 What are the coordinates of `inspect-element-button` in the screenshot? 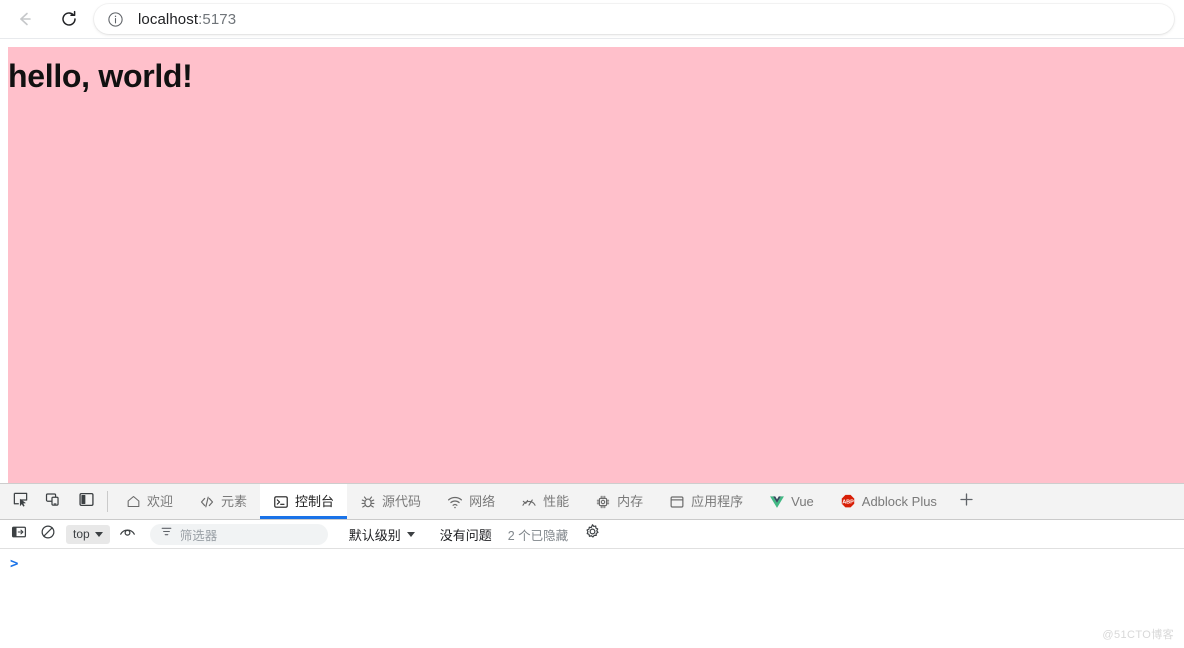 It's located at (20, 502).